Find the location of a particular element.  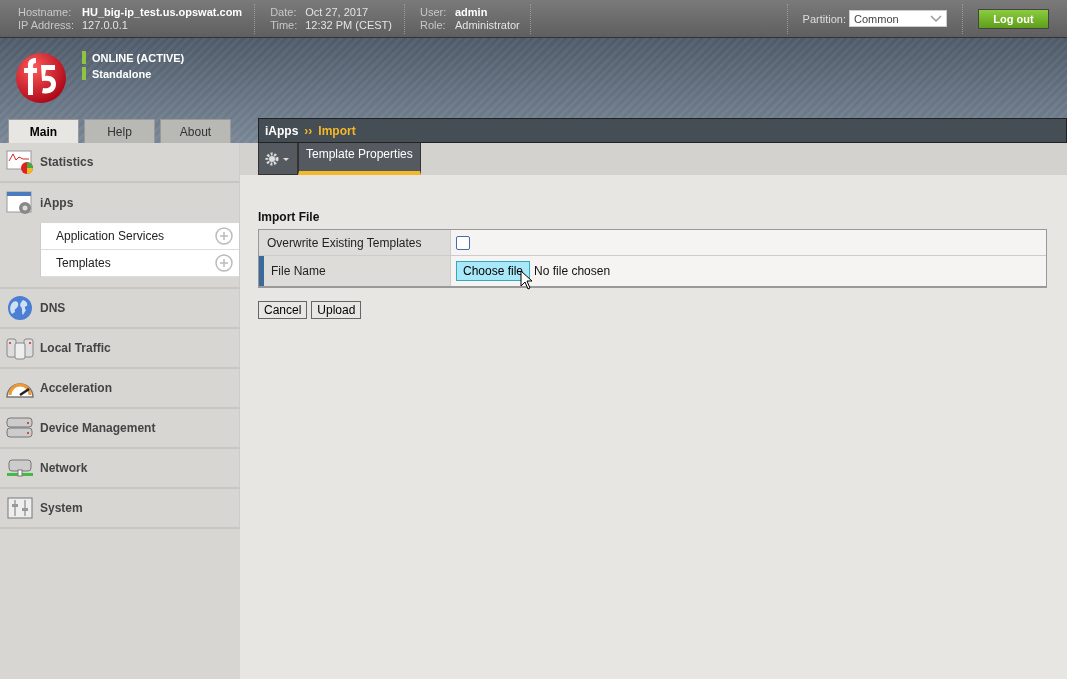

cancel-button: Cancel is located at coordinates (283, 310).